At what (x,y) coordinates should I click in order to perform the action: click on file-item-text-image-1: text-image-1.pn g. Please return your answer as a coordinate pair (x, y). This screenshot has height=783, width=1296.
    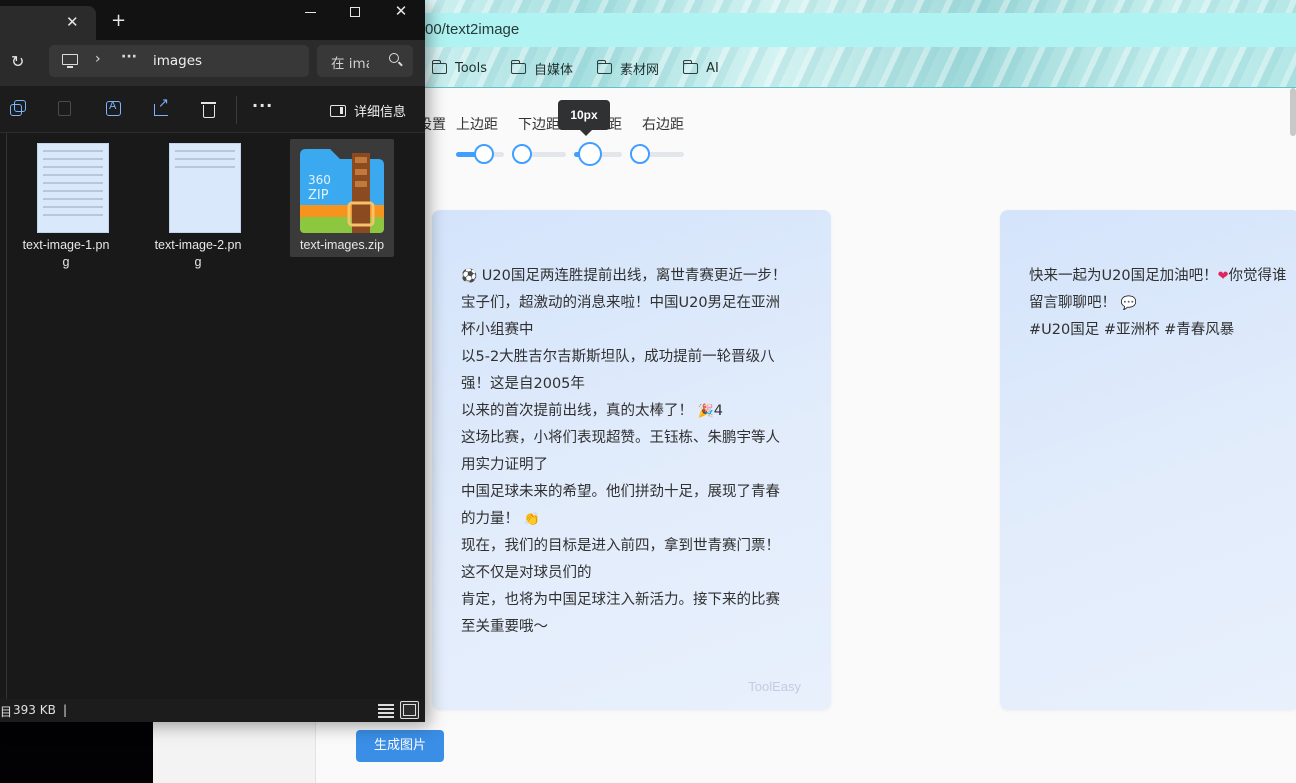
    Looking at the image, I should click on (66, 204).